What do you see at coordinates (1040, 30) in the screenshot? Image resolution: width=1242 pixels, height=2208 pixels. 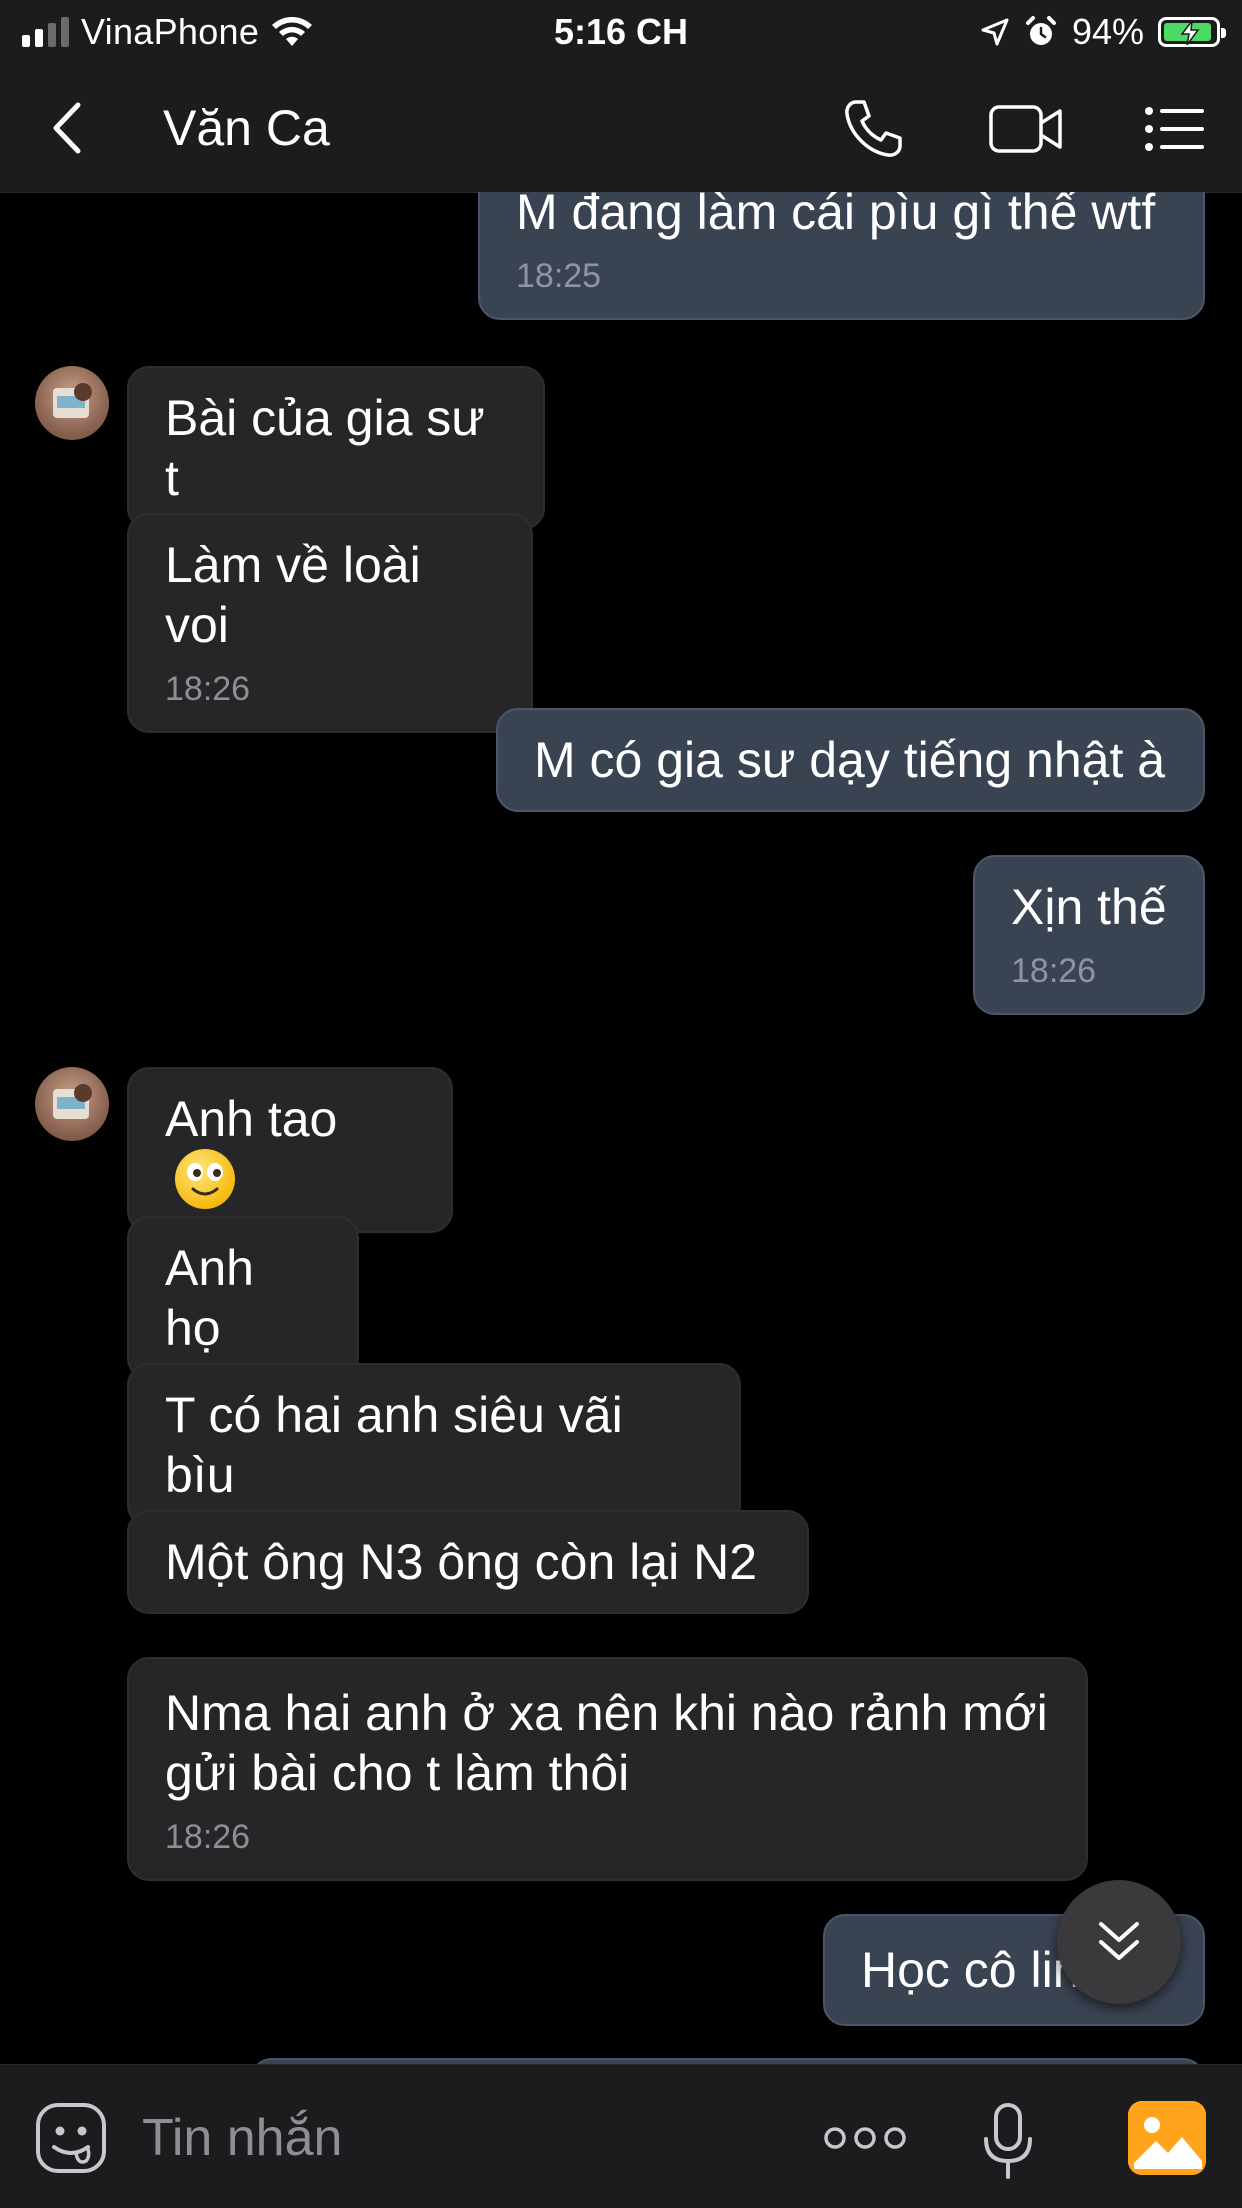 I see `alarm-icon` at bounding box center [1040, 30].